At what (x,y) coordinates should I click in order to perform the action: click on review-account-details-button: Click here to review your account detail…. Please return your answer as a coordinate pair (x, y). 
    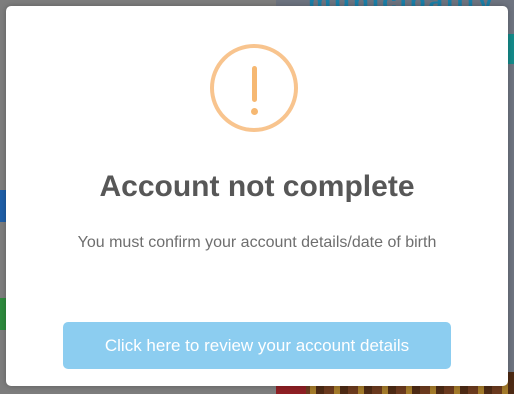
    Looking at the image, I should click on (257, 345).